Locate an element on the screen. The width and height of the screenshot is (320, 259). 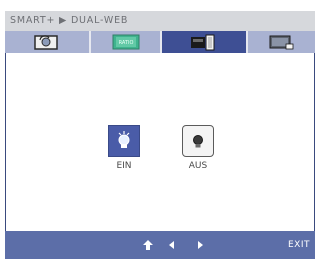
header-bar: SMART+ ▶ DUAL-WEB is located at coordinates (160, 21).